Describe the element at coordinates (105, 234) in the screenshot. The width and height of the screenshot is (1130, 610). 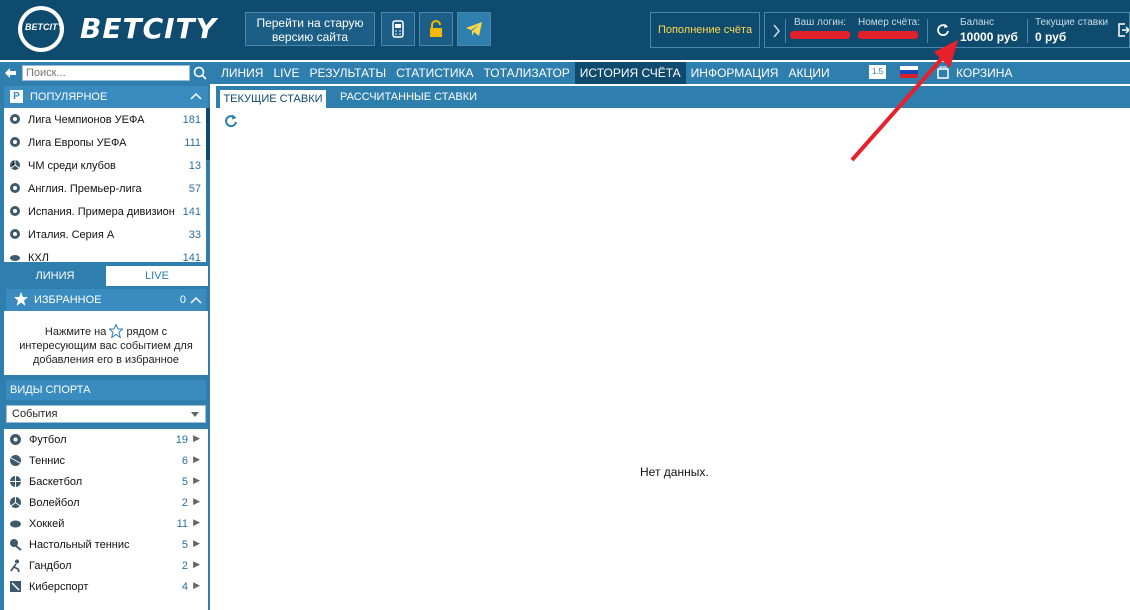
I see `list-item: Италия. Серия А 33` at that location.